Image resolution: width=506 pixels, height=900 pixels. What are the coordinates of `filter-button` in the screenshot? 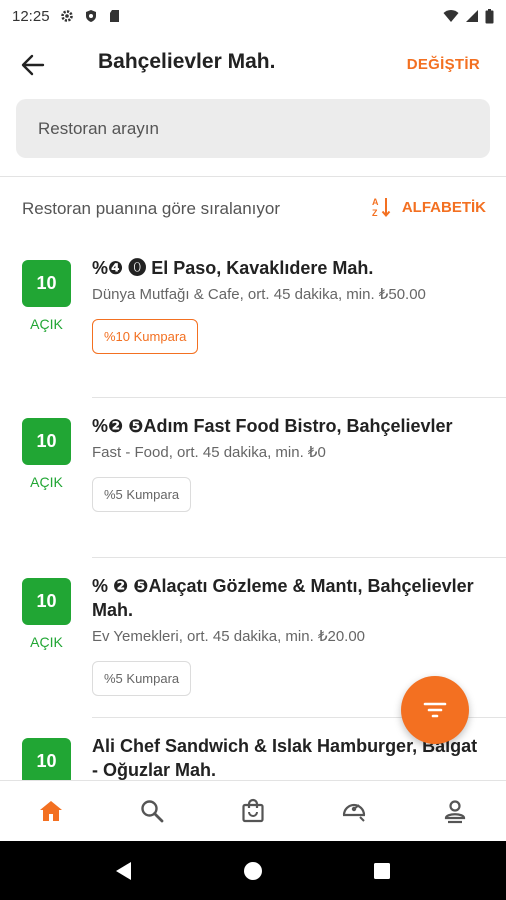 It's located at (435, 710).